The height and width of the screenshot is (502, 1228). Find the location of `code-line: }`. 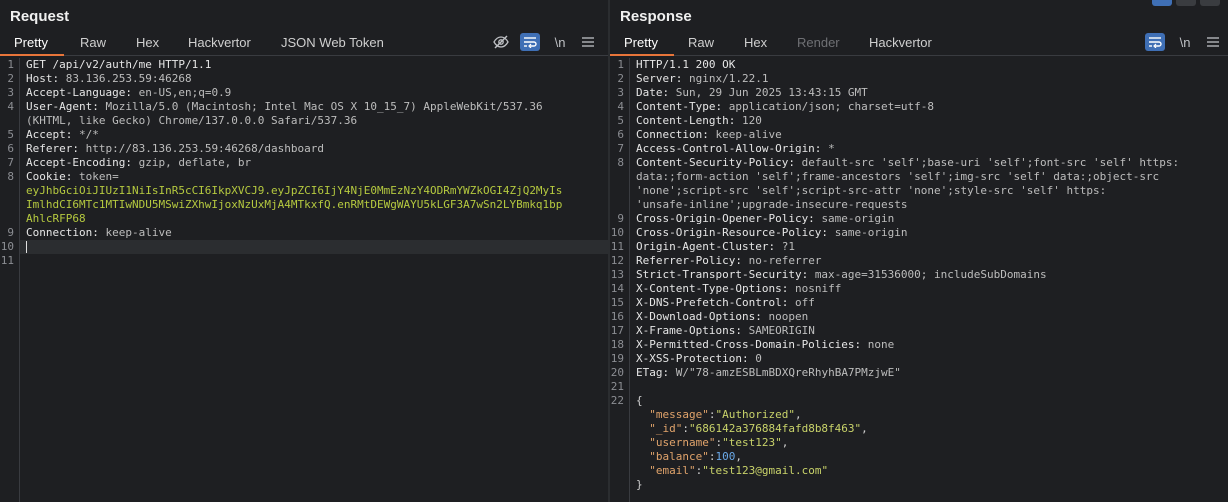

code-line: } is located at coordinates (929, 485).